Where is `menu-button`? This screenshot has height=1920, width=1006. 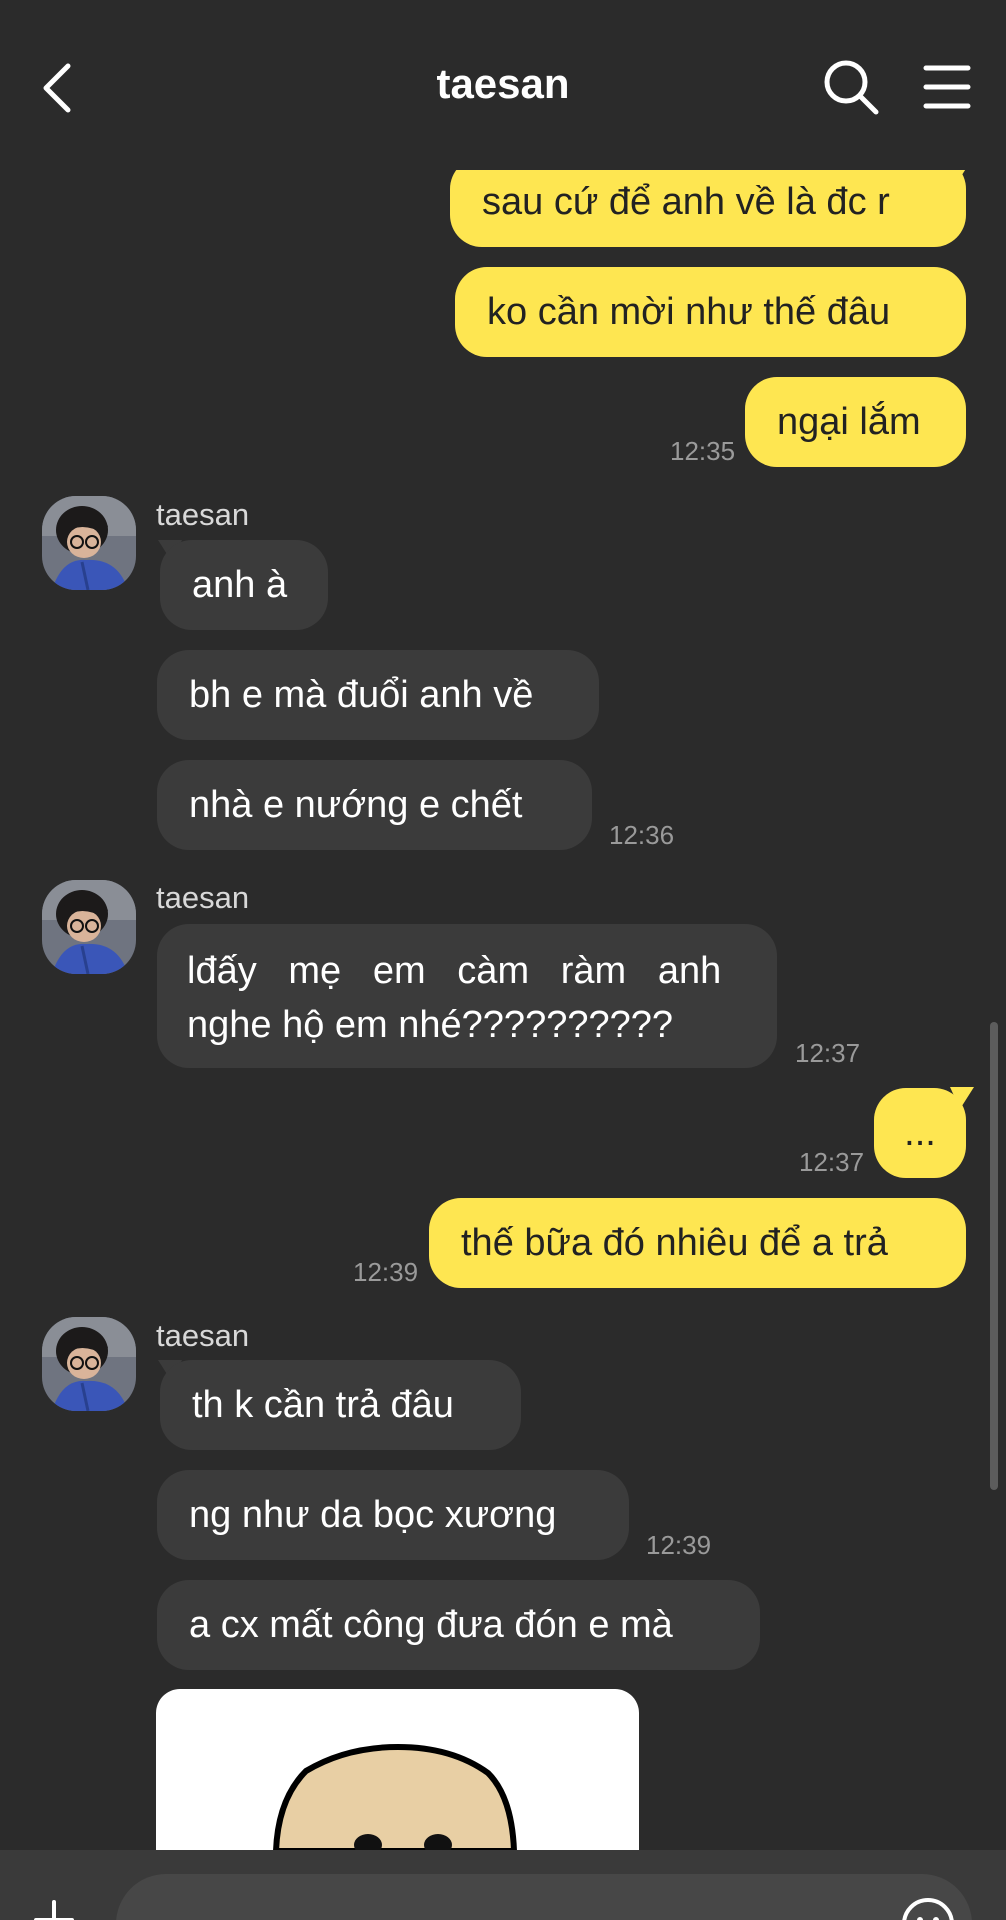 menu-button is located at coordinates (947, 87).